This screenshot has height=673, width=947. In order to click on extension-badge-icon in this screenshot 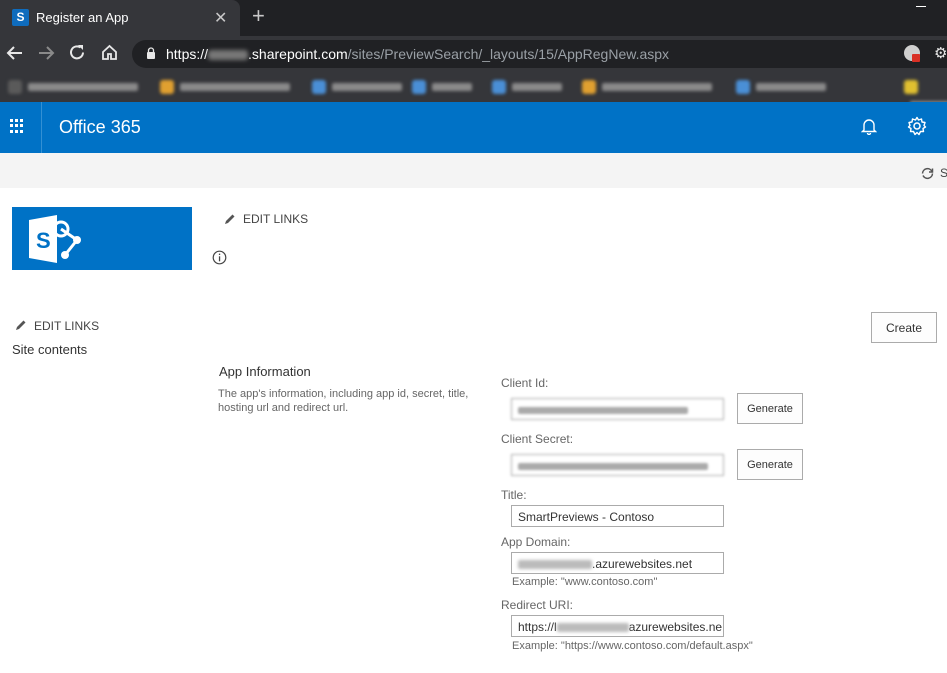, I will do `click(916, 58)`.